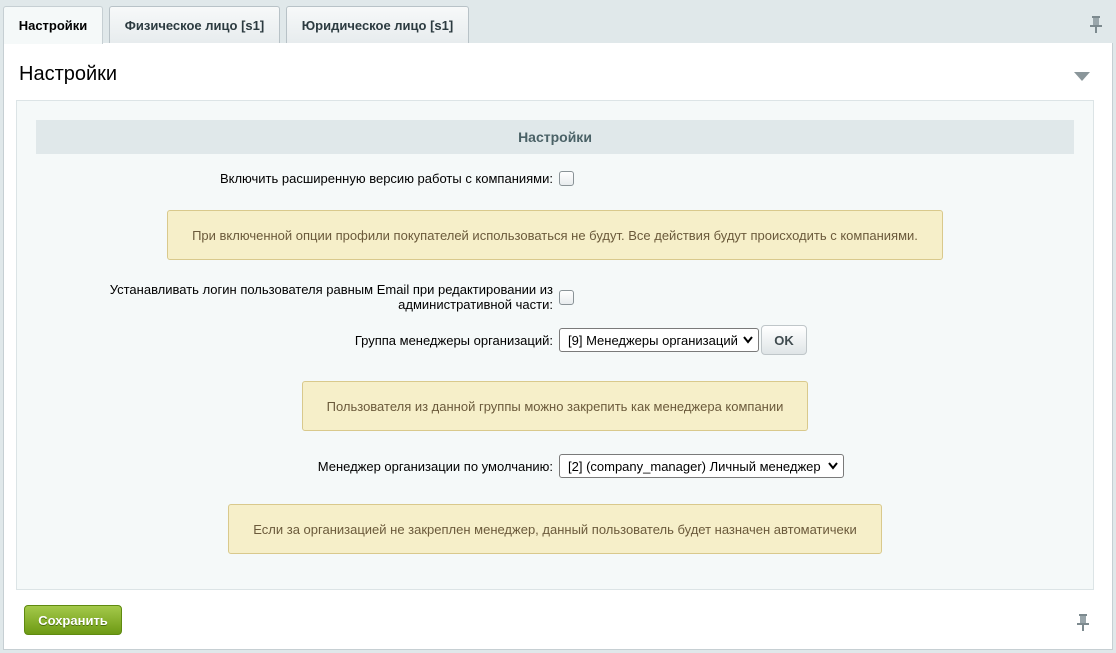 The width and height of the screenshot is (1116, 653). I want to click on login-email-checkbox, so click(566, 297).